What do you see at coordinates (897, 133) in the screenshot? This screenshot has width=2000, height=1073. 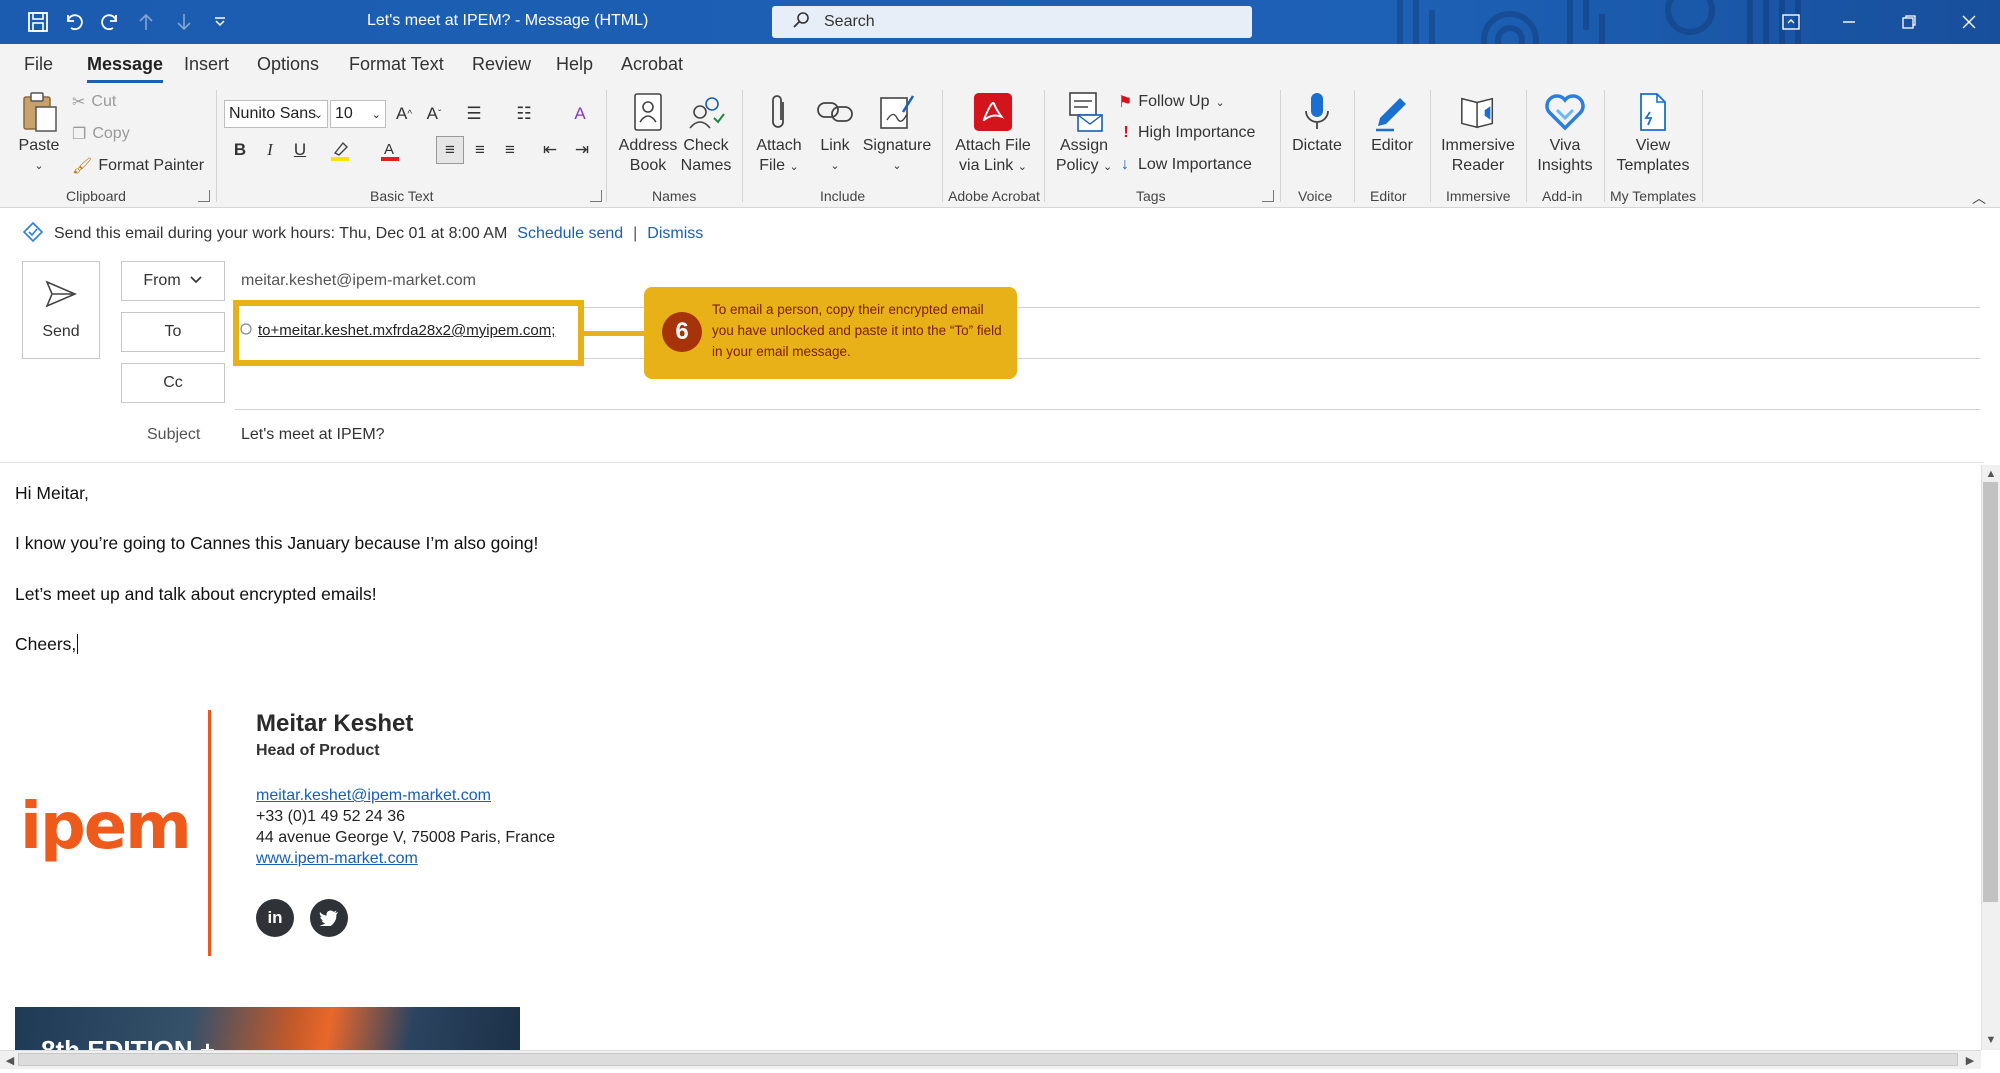 I see `signature-button: Signature ⌄` at bounding box center [897, 133].